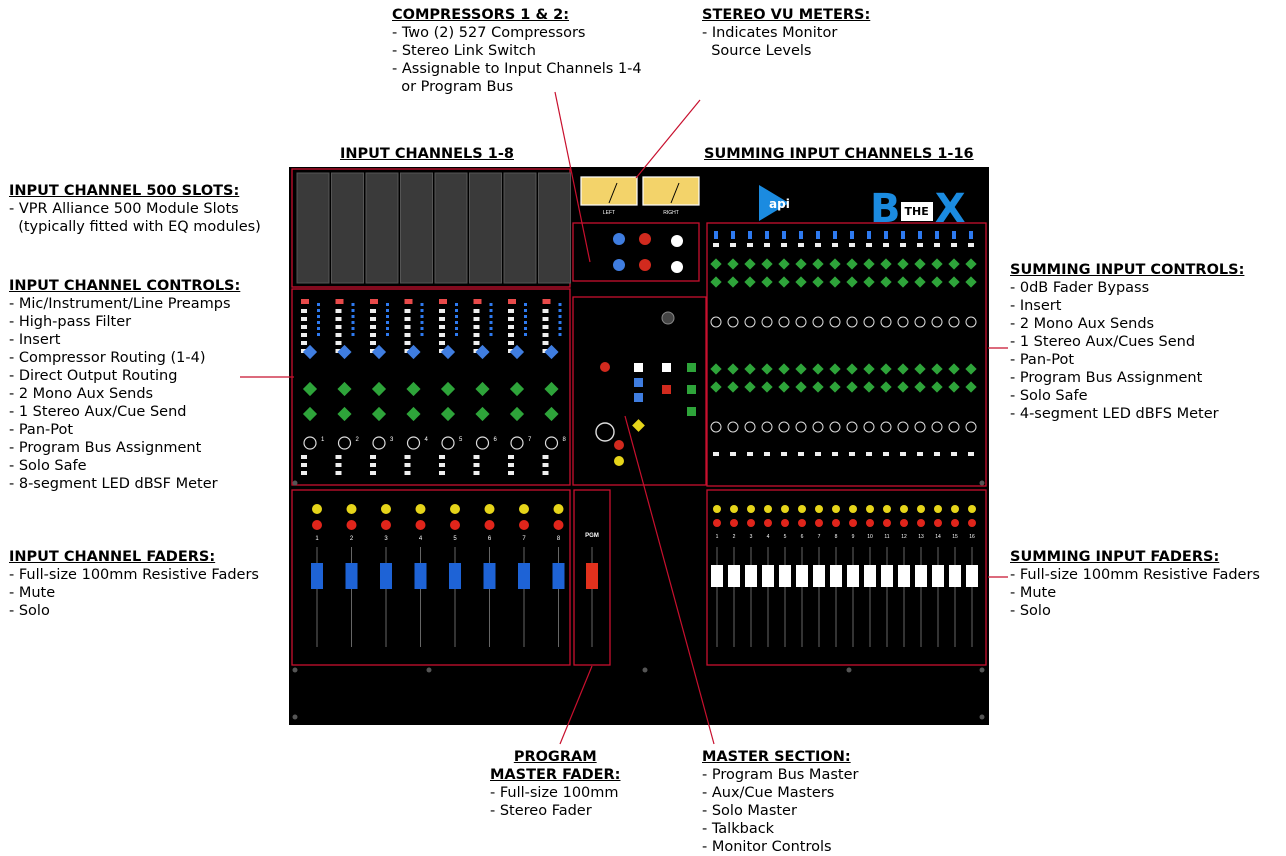 The image size is (1286, 856). What do you see at coordinates (786, 42) in the screenshot?
I see `annotation-list: - Indicates Monitor Source Levels` at bounding box center [786, 42].